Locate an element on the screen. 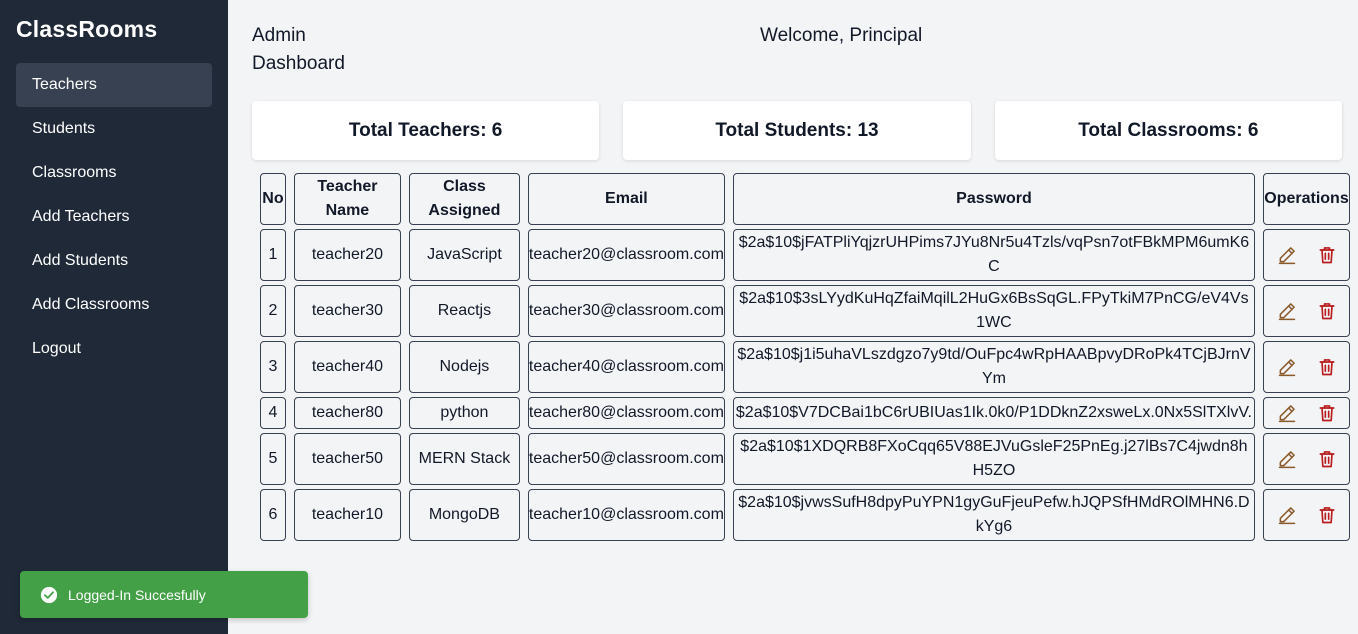 The height and width of the screenshot is (634, 1358). cell-class-assigned: Reactjs is located at coordinates (464, 311).